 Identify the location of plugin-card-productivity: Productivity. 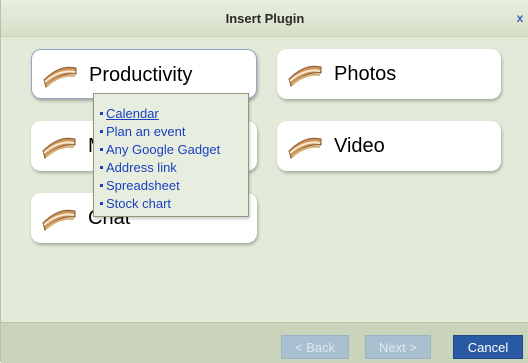
(144, 74).